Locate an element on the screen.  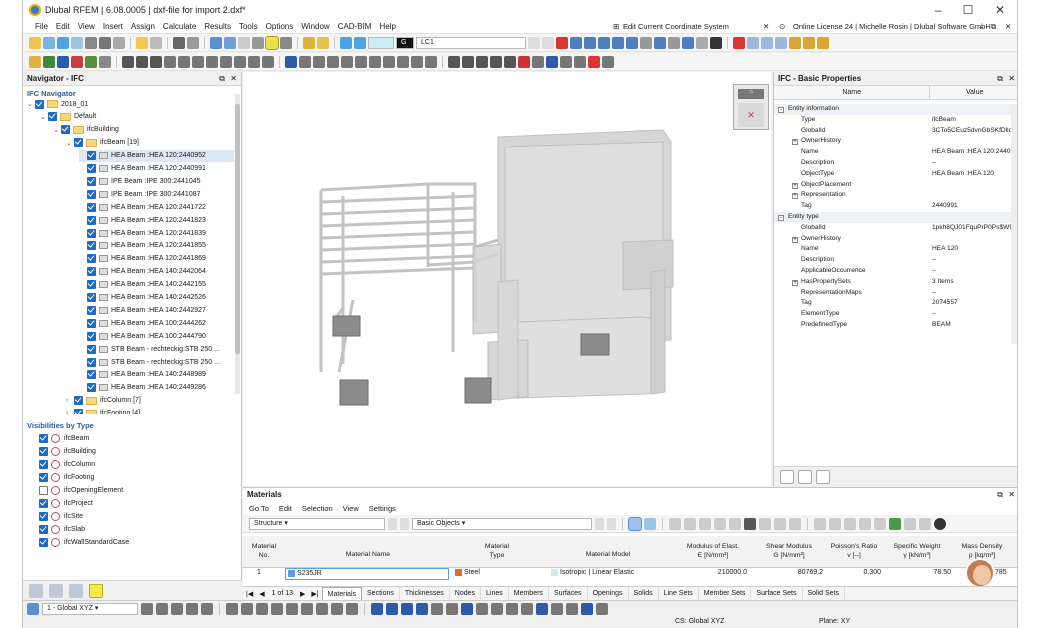
library-icon is located at coordinates (910, 523).